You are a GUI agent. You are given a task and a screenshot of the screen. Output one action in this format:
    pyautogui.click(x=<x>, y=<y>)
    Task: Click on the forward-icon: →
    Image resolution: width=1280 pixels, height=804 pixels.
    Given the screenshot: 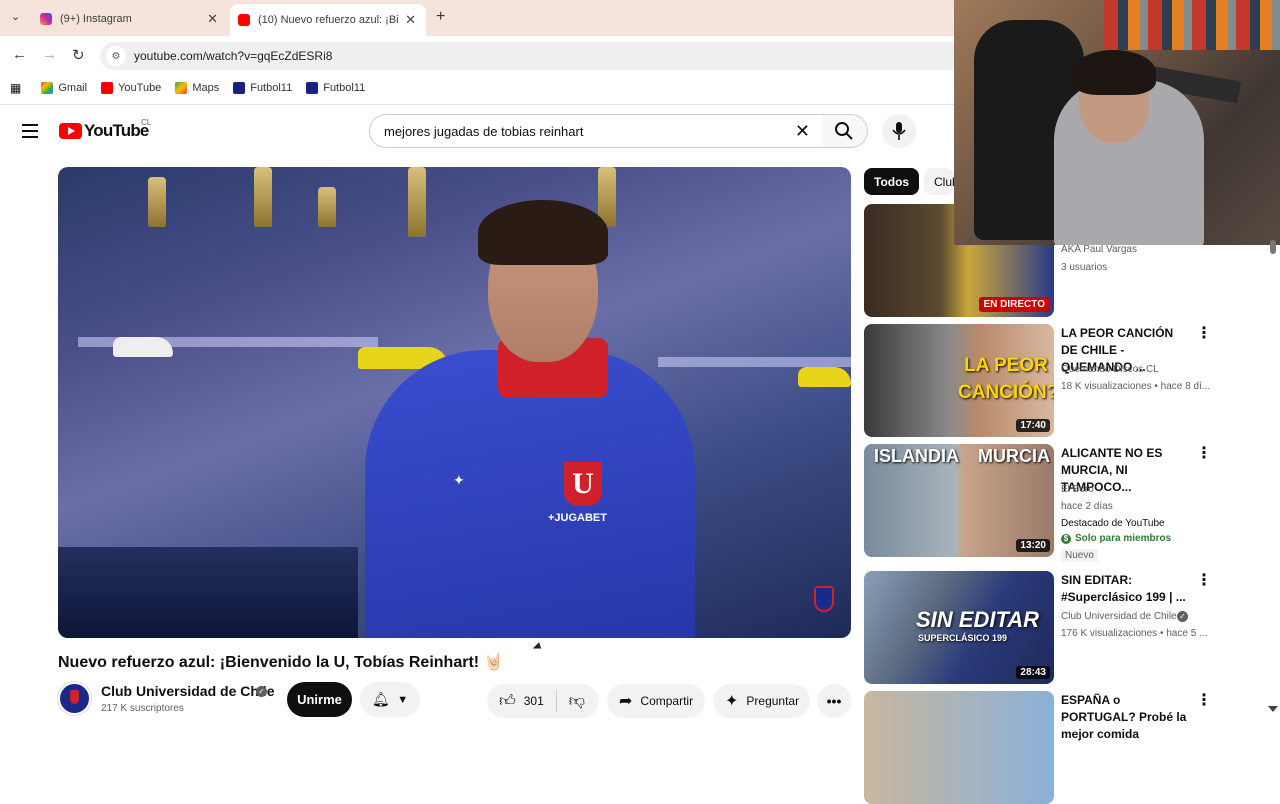 What is the action you would take?
    pyautogui.click(x=49, y=54)
    